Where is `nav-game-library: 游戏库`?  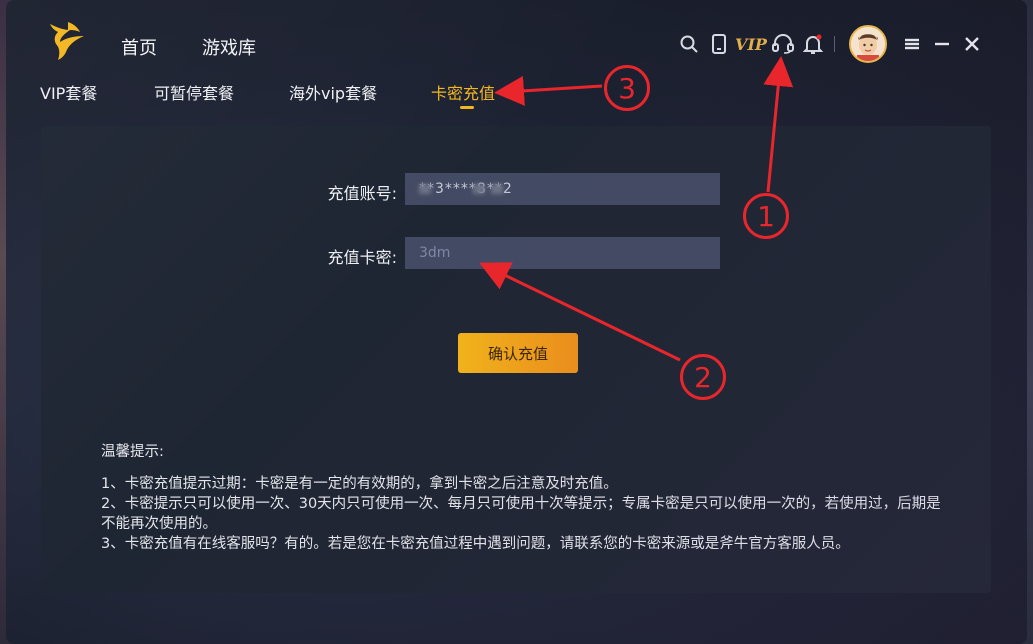
nav-game-library: 游戏库 is located at coordinates (229, 47).